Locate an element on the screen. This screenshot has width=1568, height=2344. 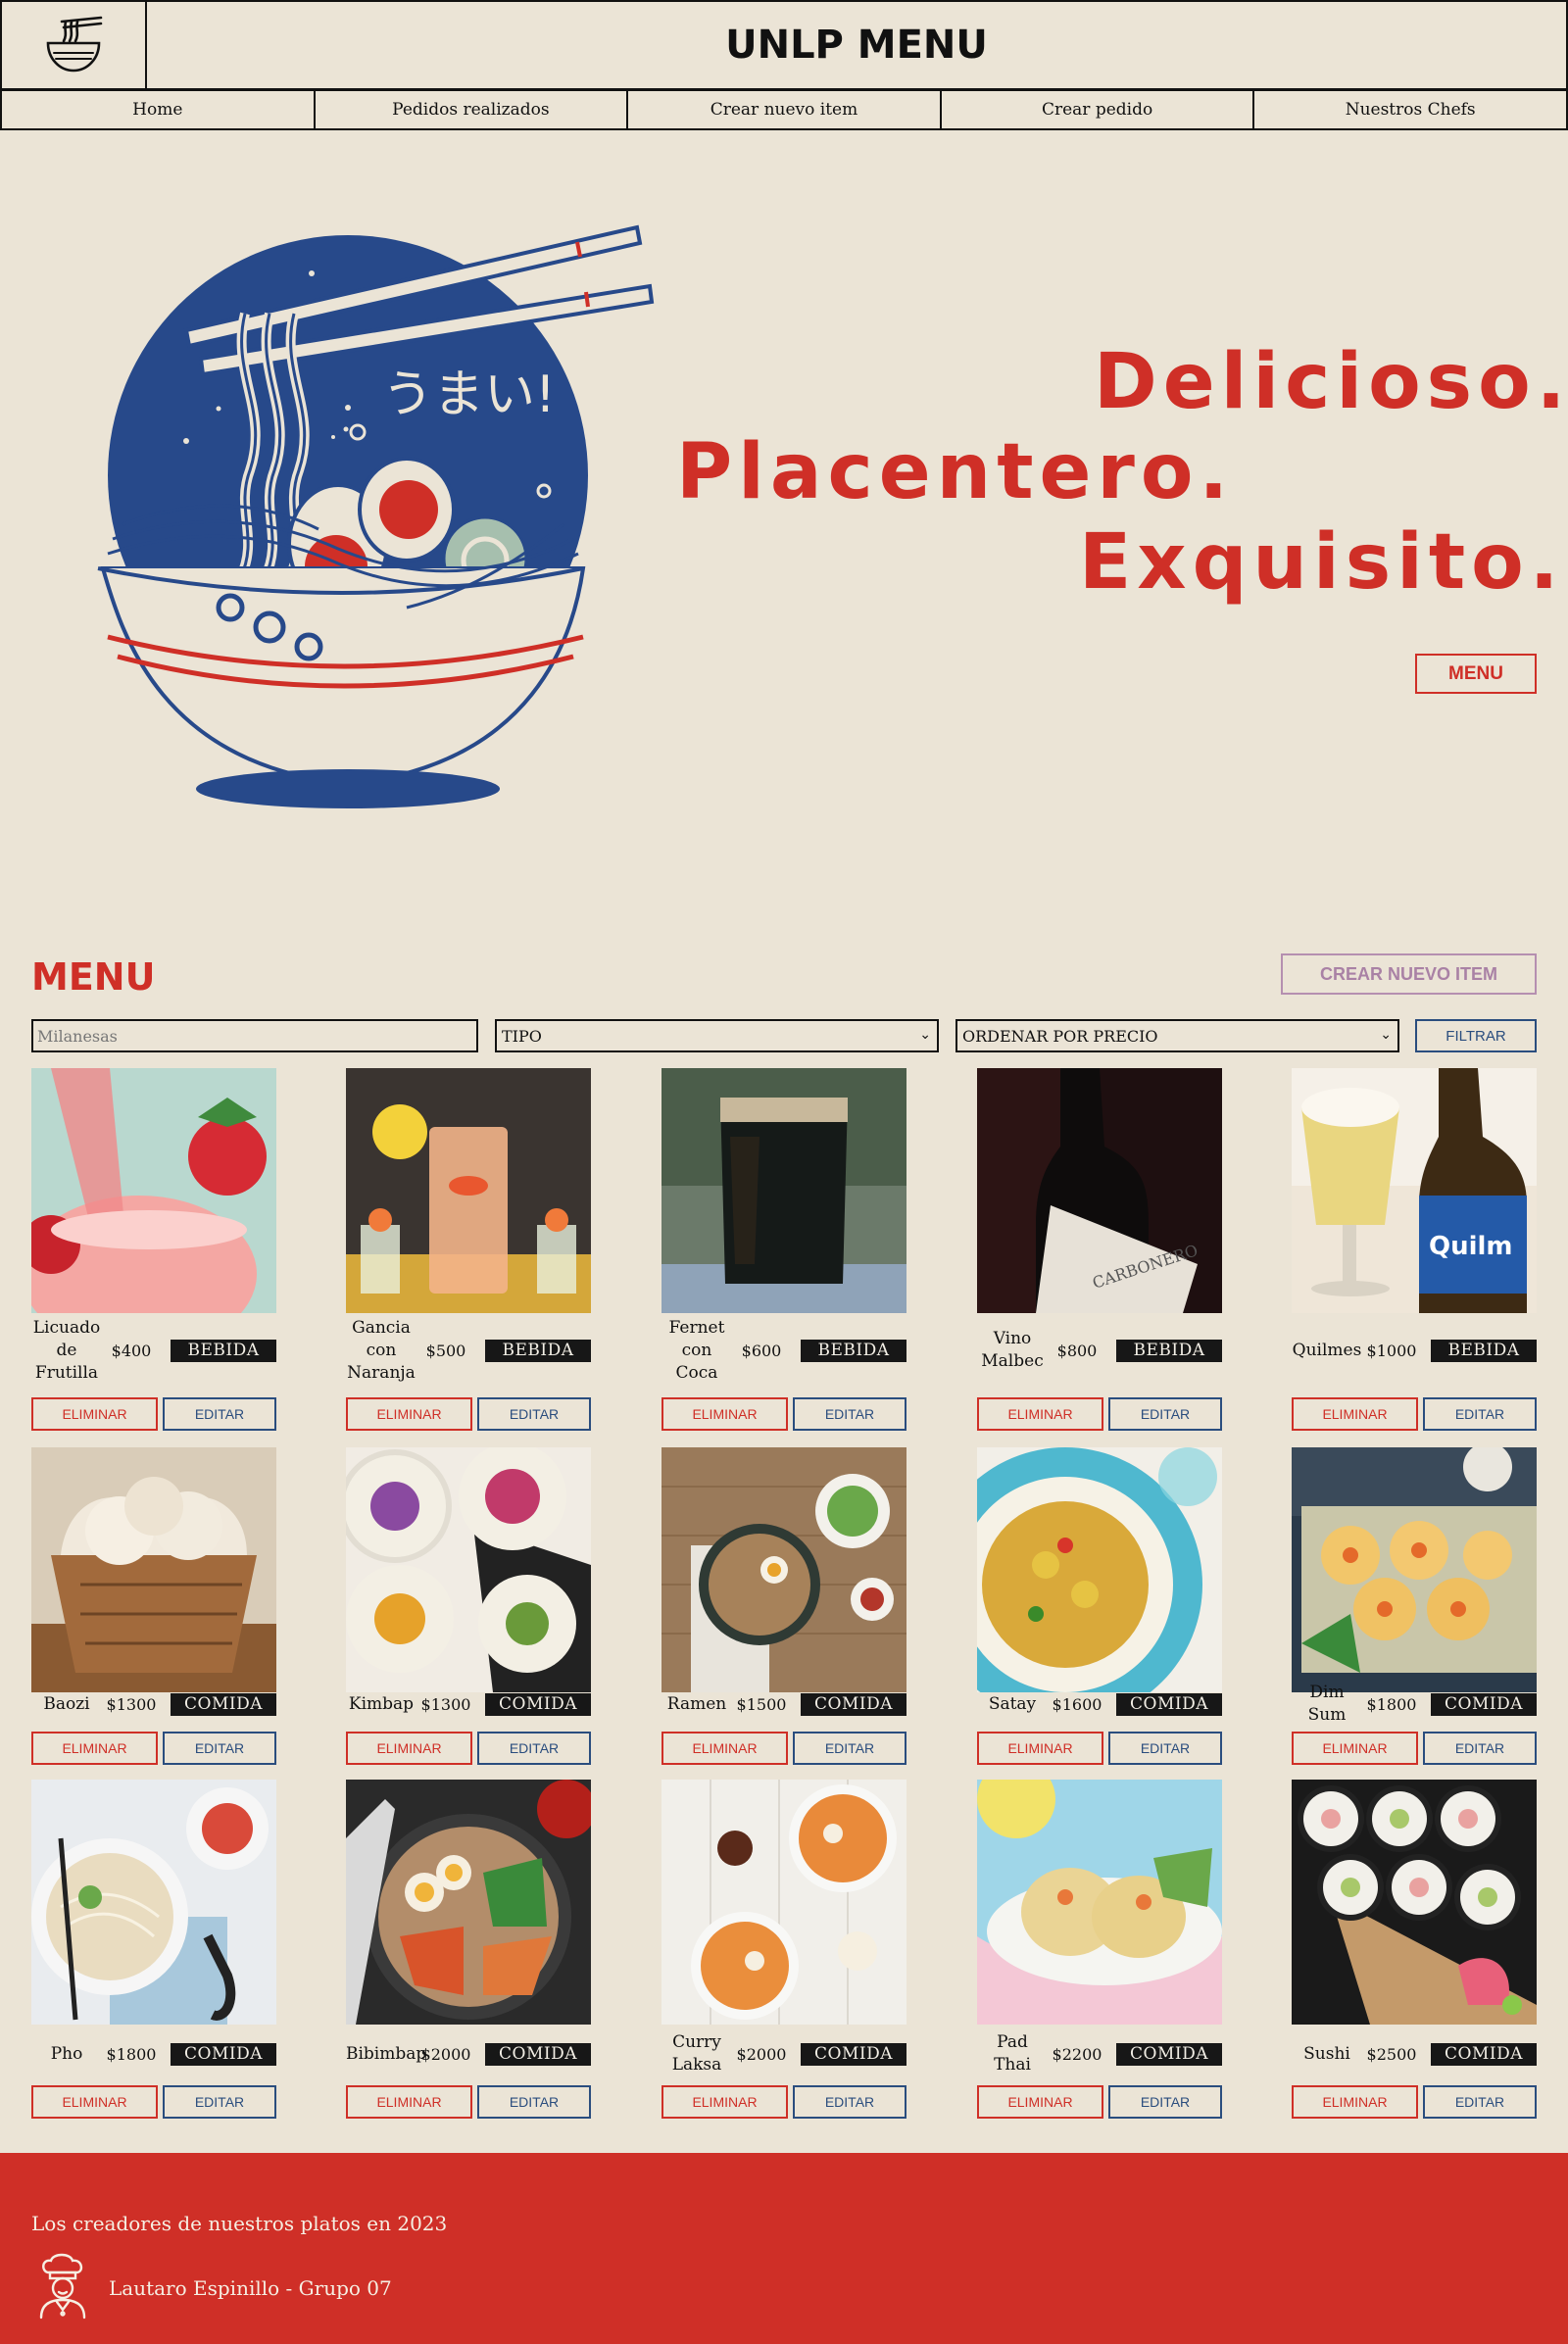
item-name: Dim Sum is located at coordinates (1327, 1704).